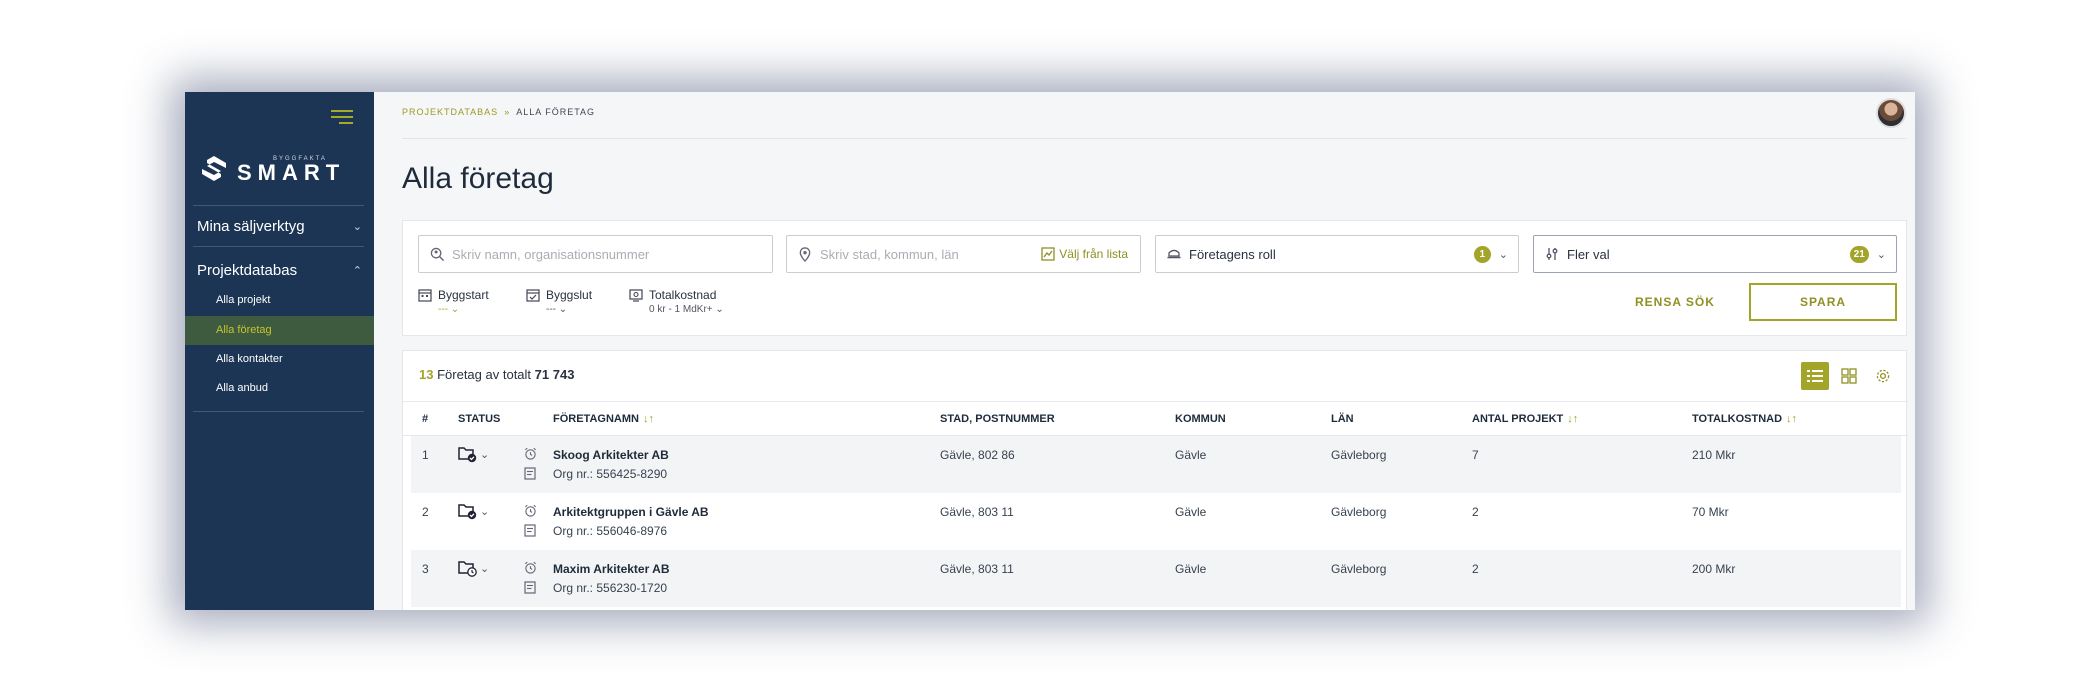 This screenshot has width=2097, height=699. Describe the element at coordinates (484, 374) in the screenshot. I see `results-count-text: Företag av totalt` at that location.